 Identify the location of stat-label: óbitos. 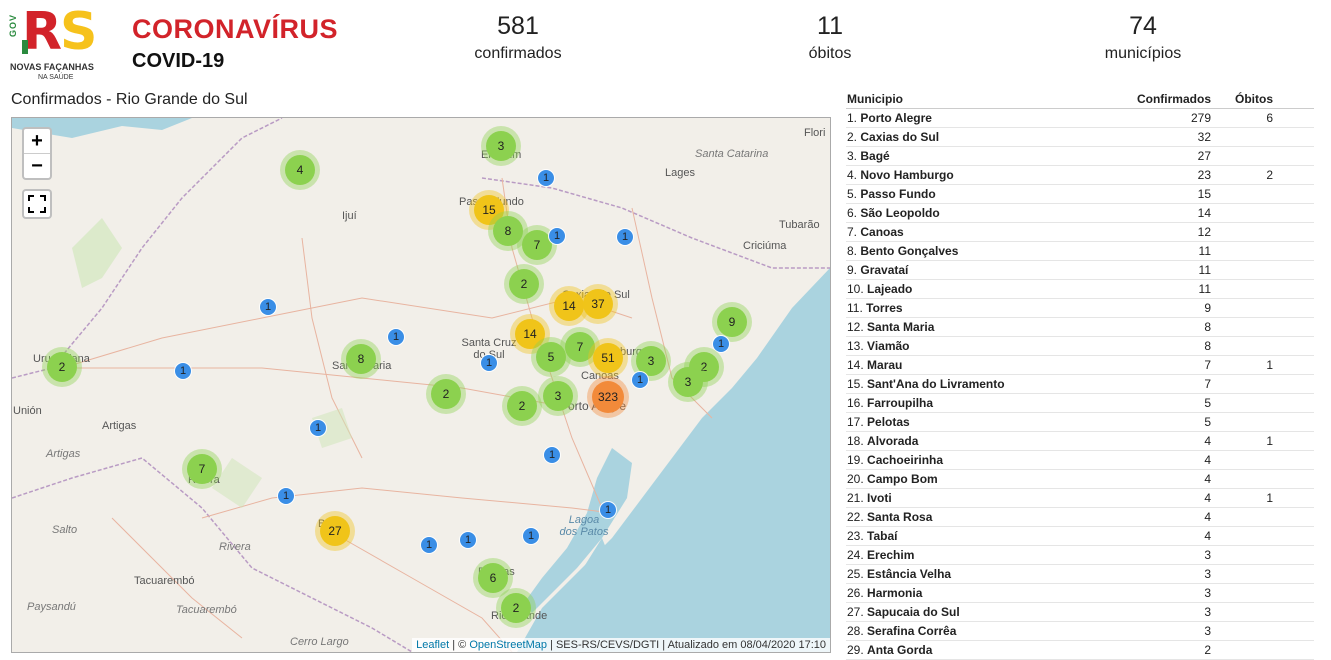
(830, 53).